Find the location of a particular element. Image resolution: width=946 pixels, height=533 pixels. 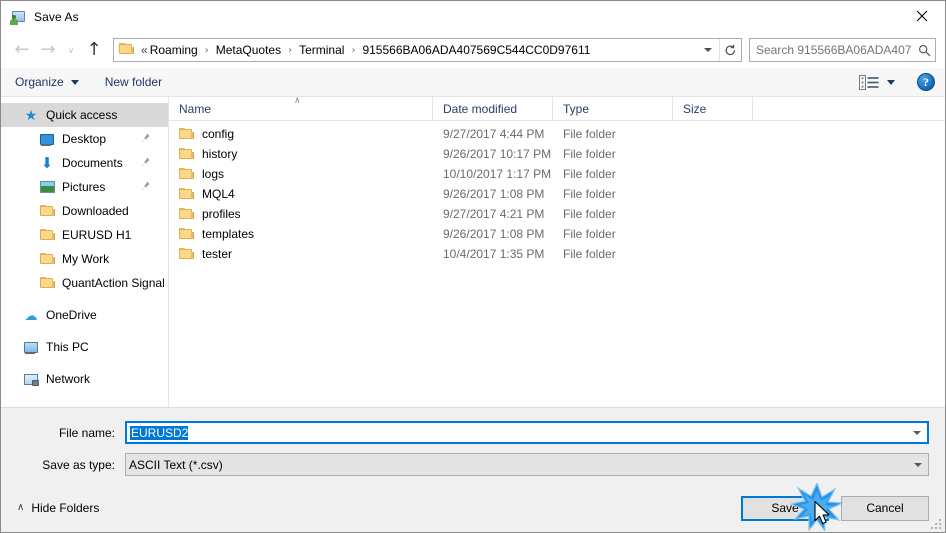

forward-button: → is located at coordinates (48, 50).